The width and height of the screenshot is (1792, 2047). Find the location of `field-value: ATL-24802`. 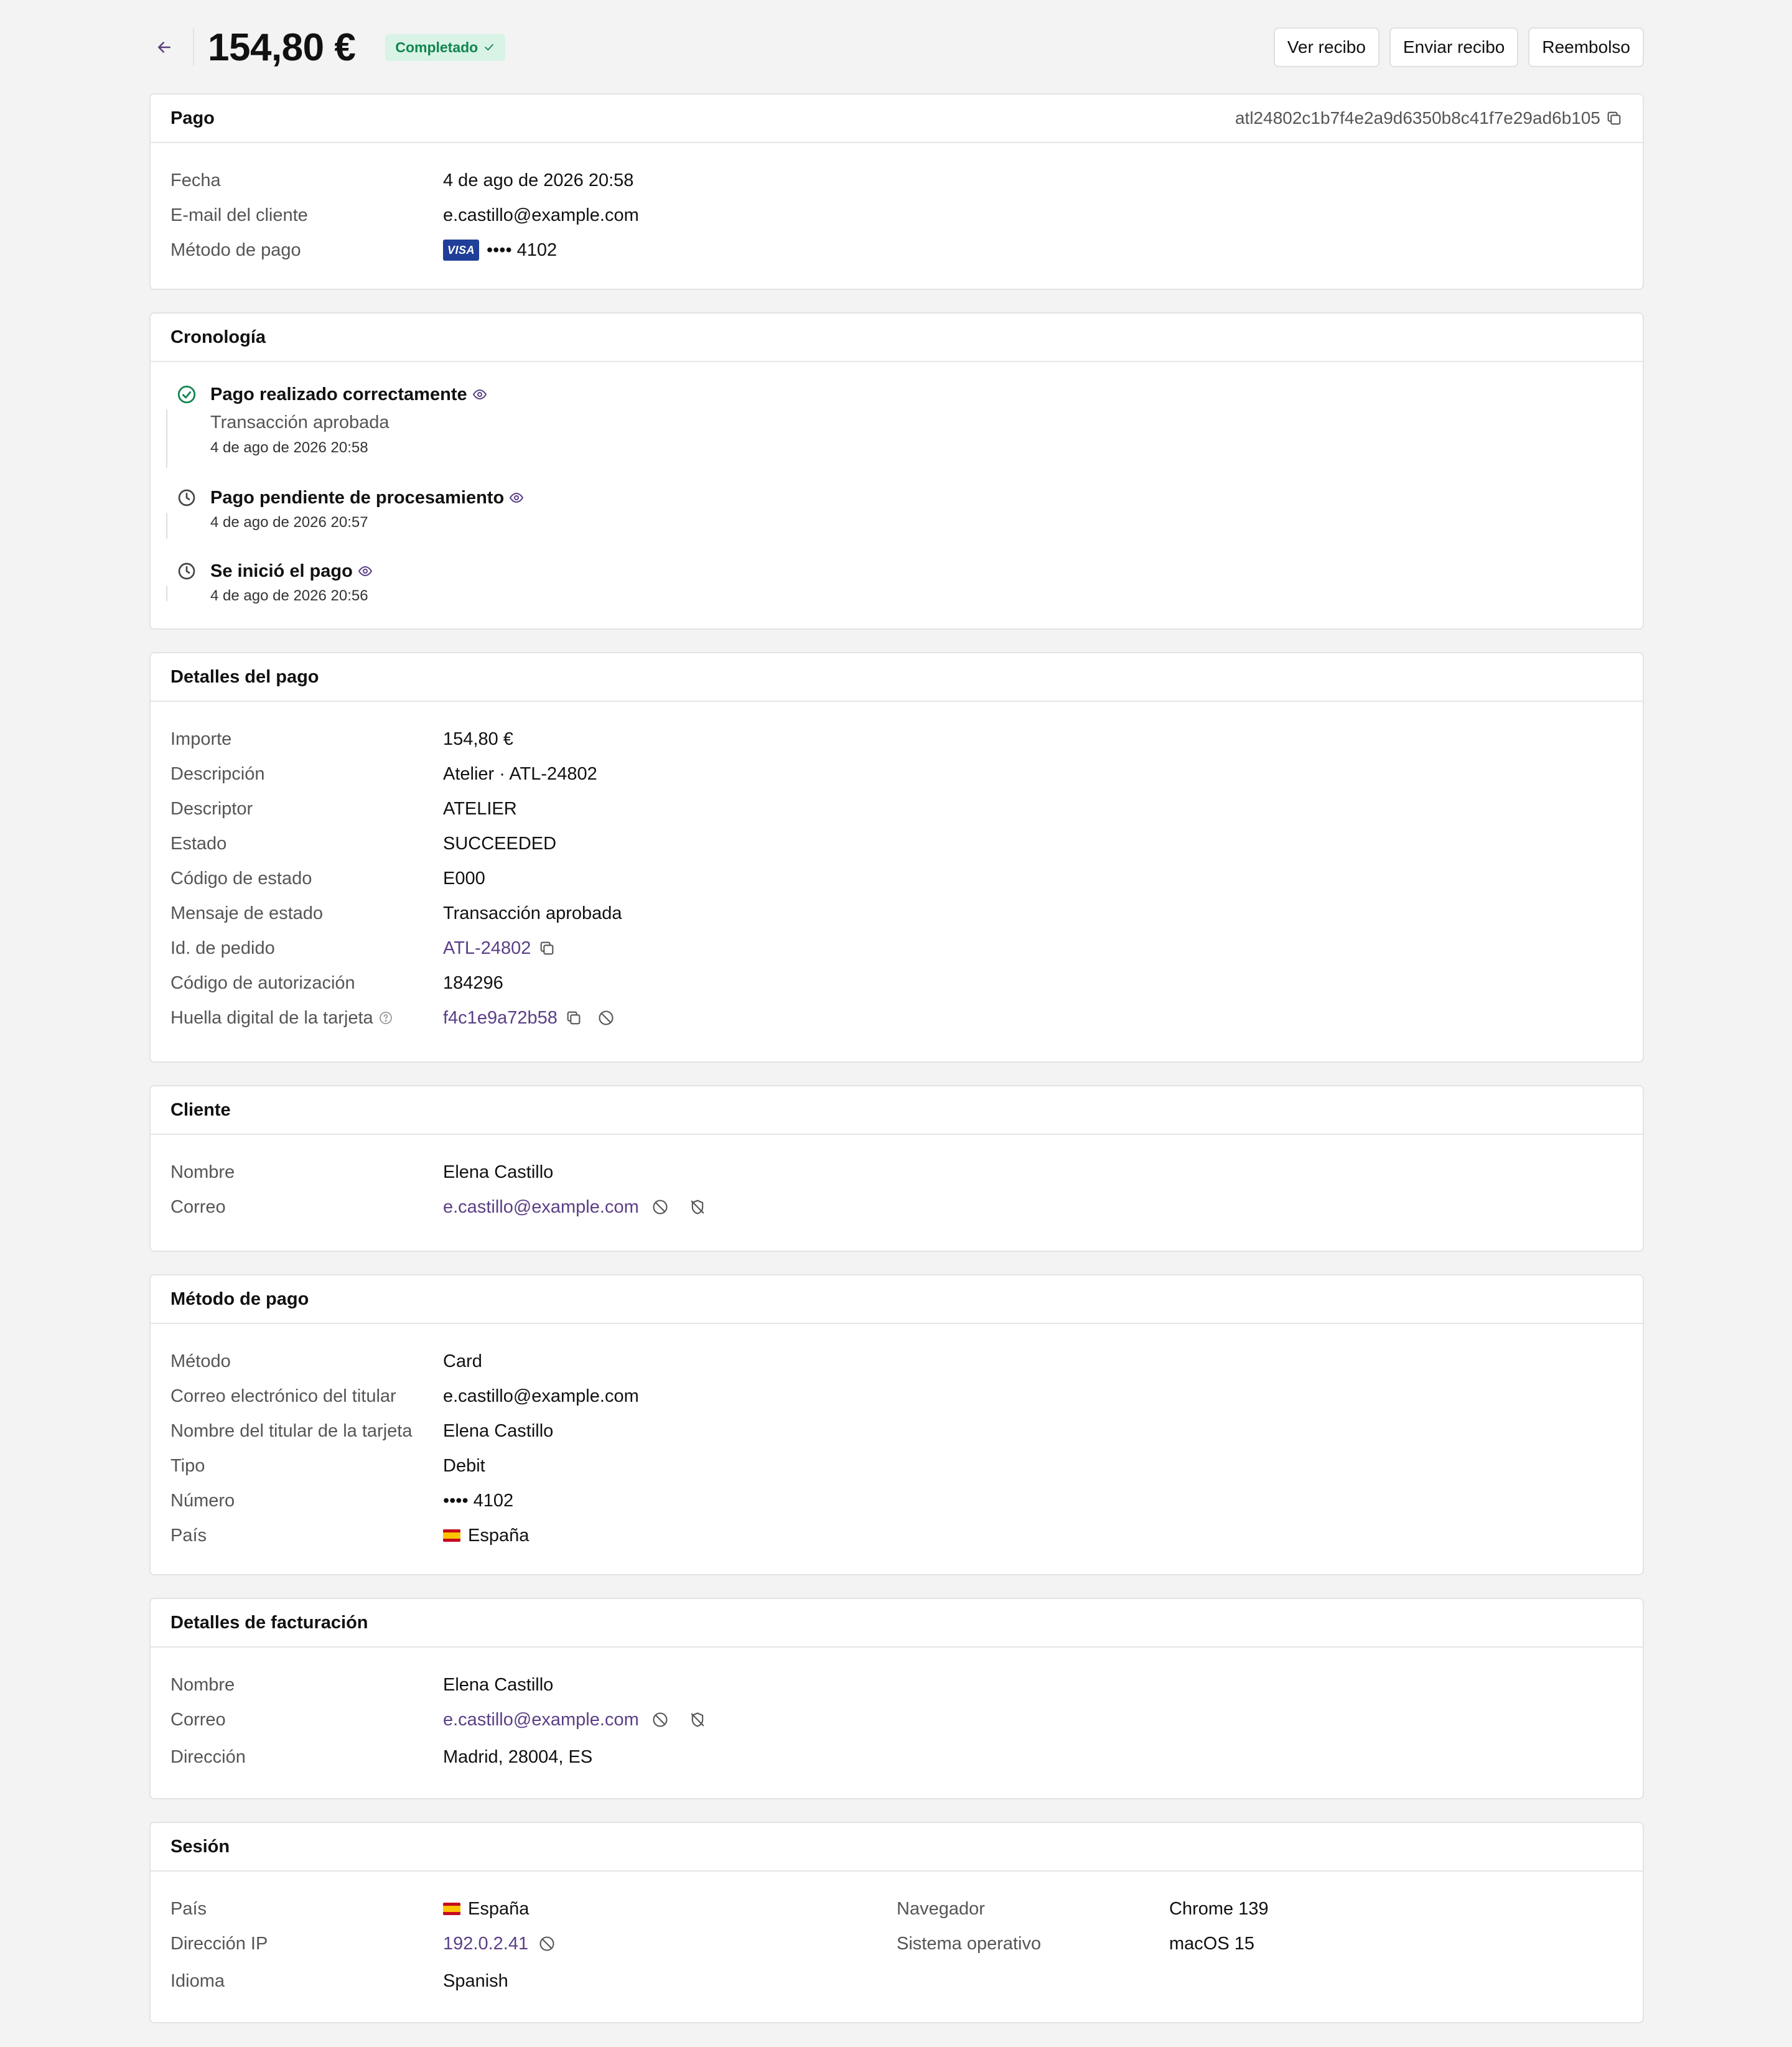

field-value: ATL-24802 is located at coordinates (500, 948).